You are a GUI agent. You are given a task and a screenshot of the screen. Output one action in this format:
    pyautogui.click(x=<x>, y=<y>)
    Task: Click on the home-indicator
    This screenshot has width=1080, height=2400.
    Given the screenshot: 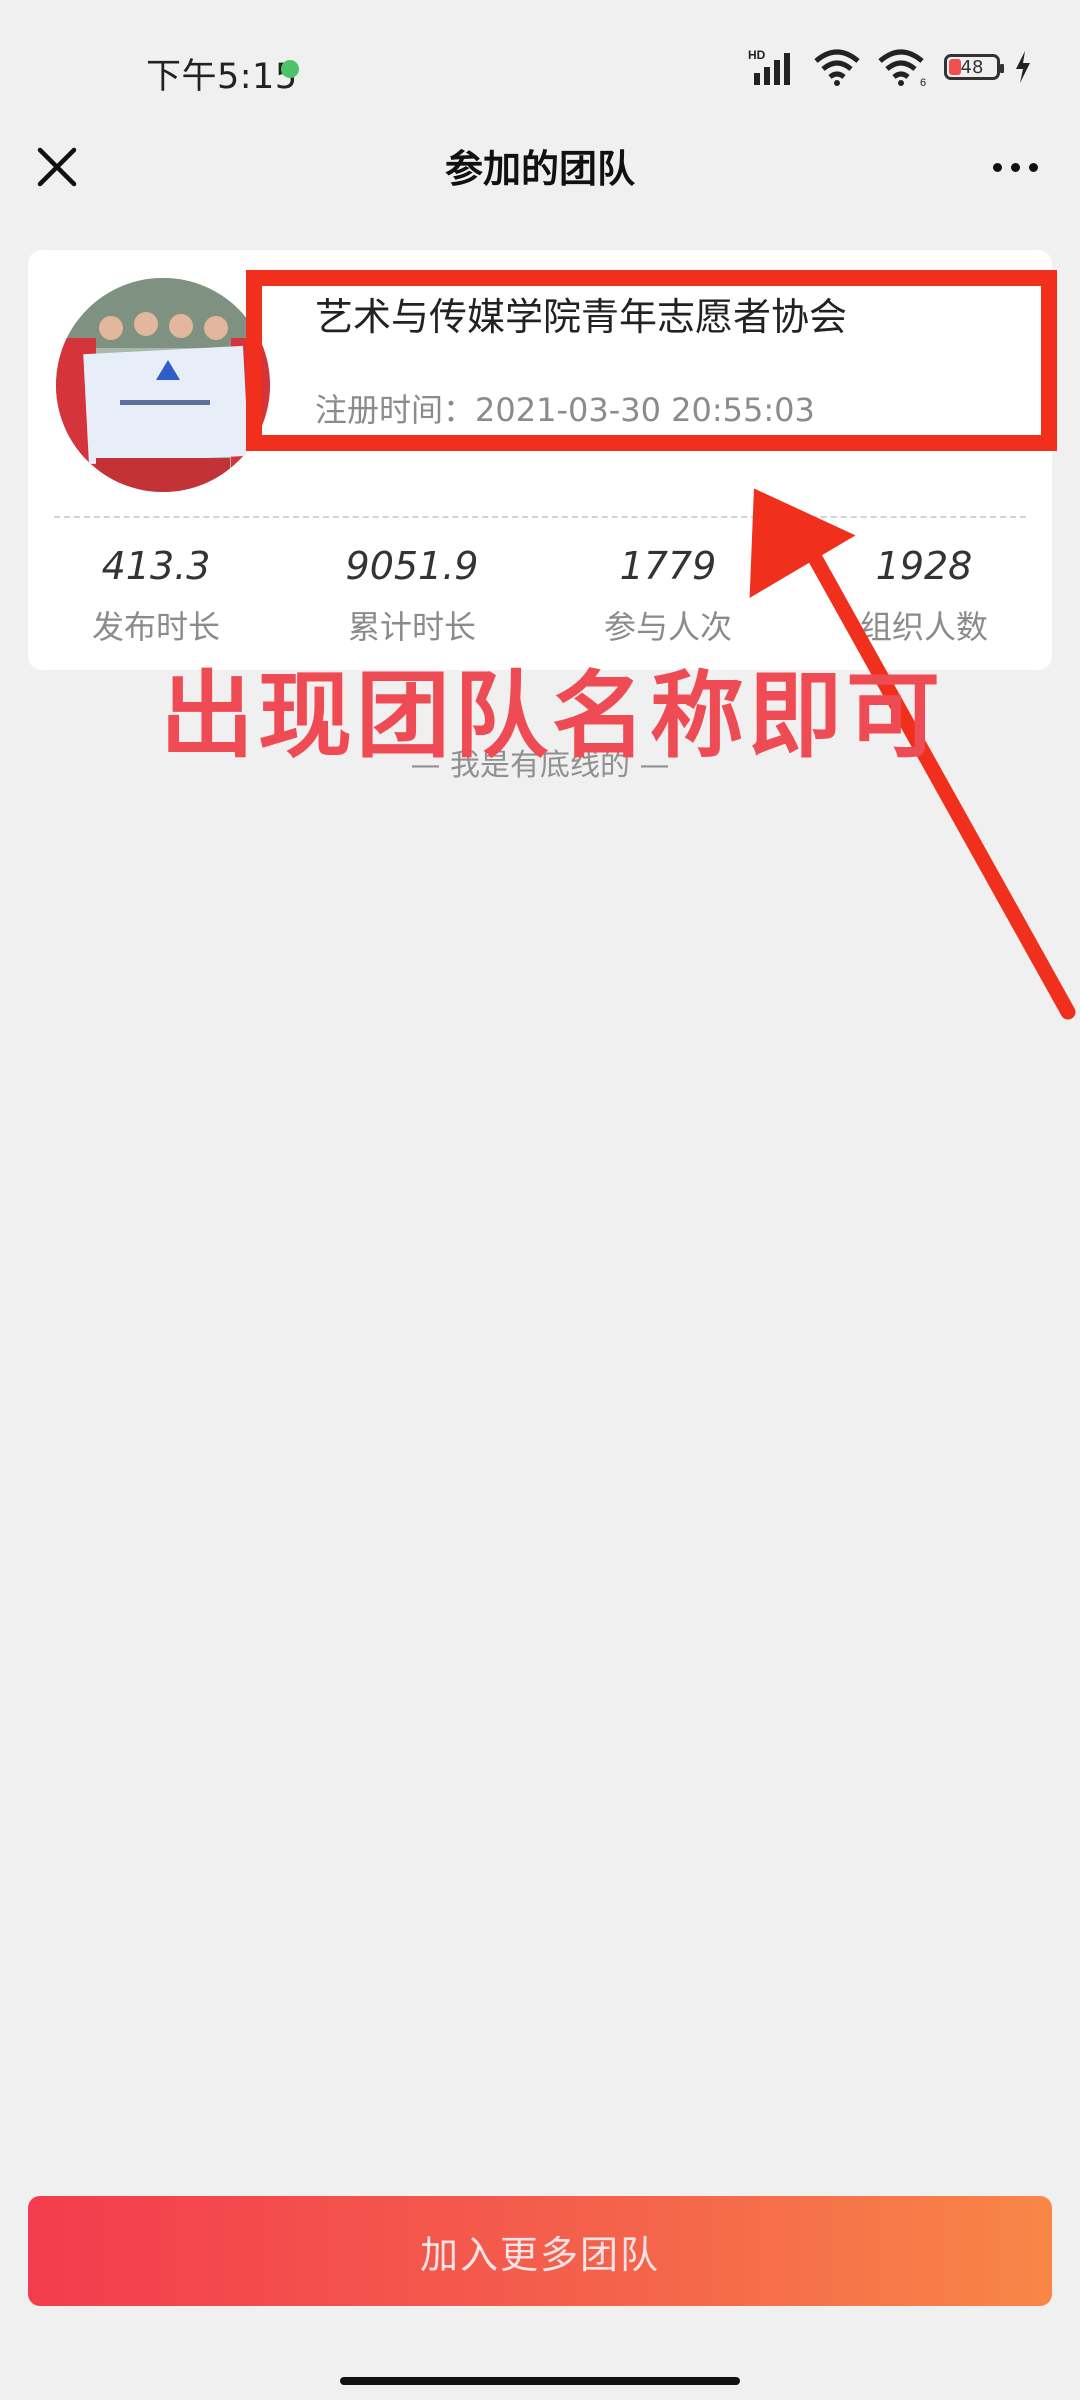 What is the action you would take?
    pyautogui.click(x=540, y=2381)
    